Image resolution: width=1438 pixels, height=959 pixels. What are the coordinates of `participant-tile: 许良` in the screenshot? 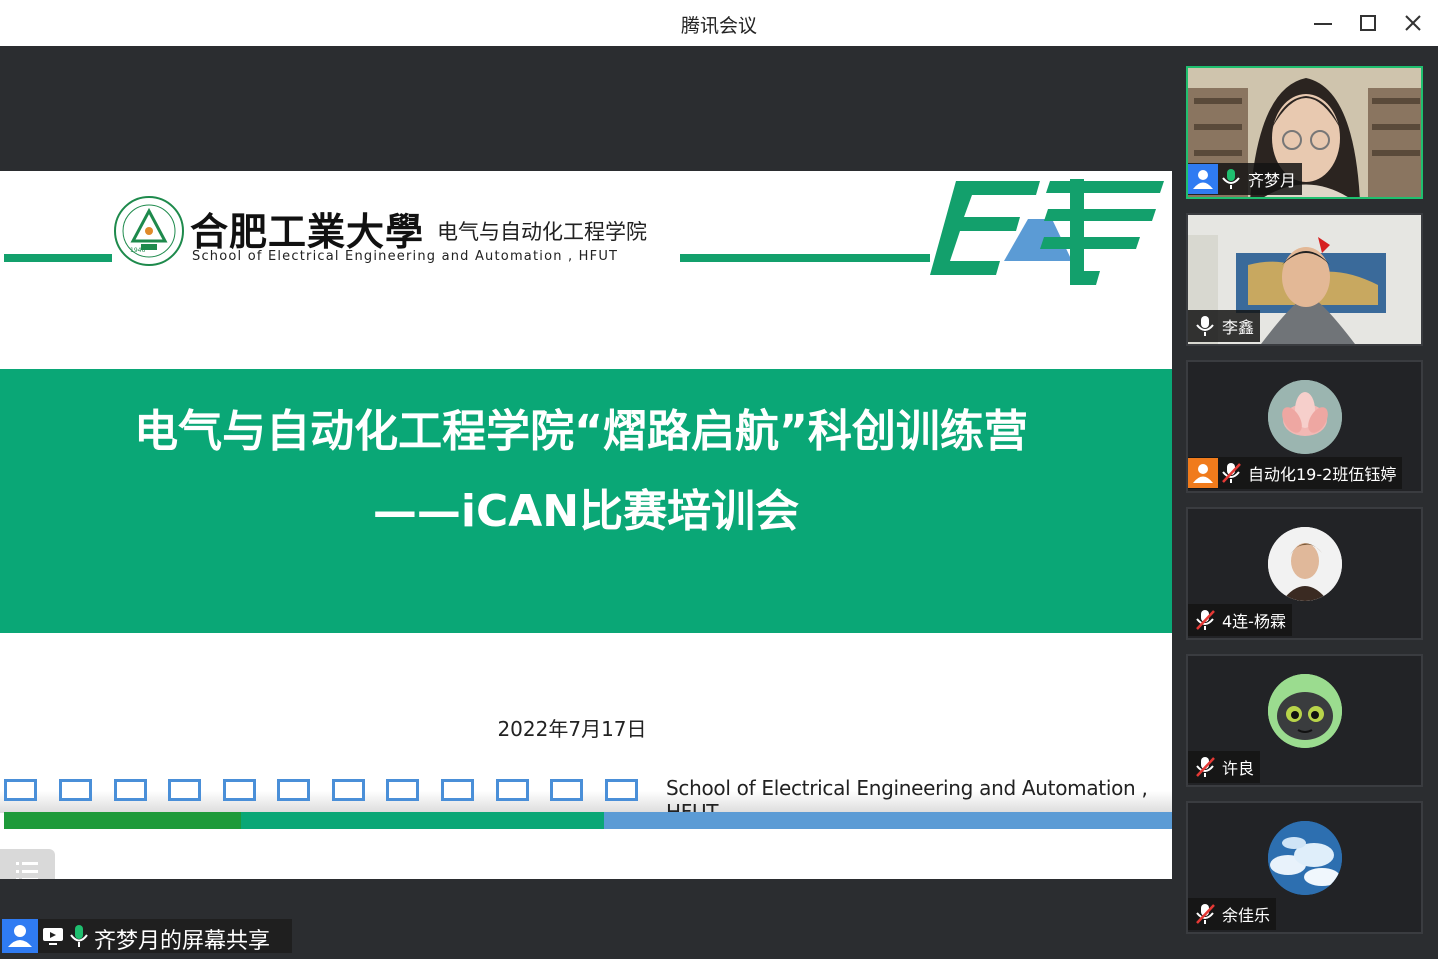 It's located at (1304, 720).